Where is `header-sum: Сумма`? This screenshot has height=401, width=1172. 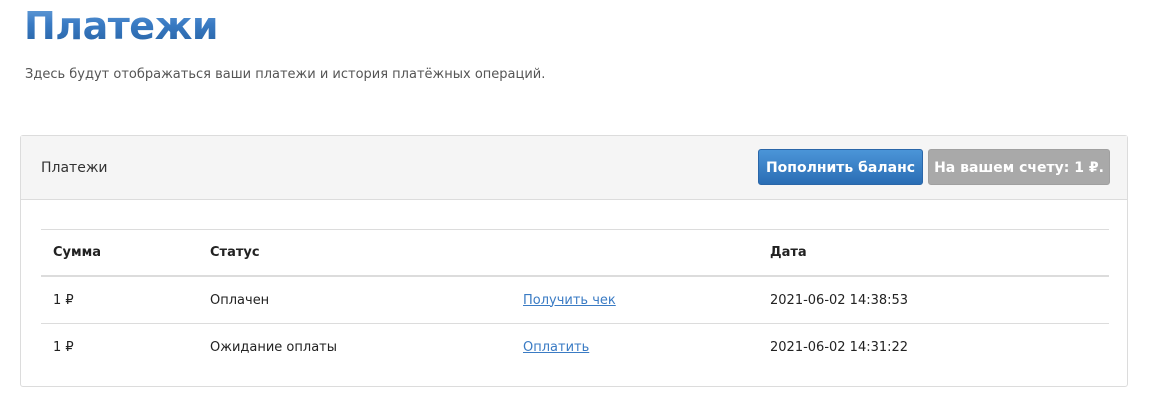
header-sum: Сумма is located at coordinates (77, 252).